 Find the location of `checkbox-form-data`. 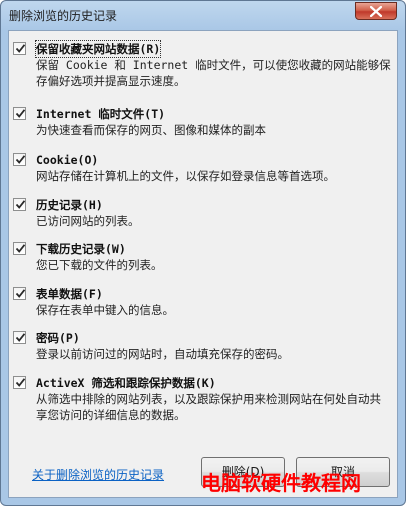

checkbox-form-data is located at coordinates (19, 293).